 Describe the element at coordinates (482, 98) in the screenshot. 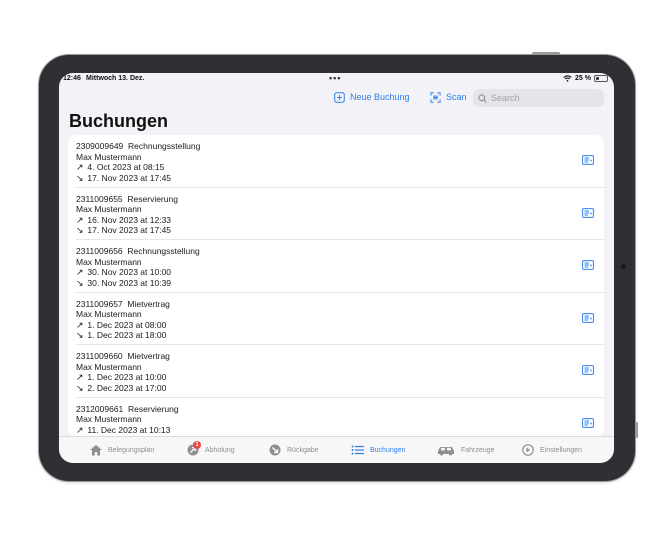

I see `search-icon` at that location.